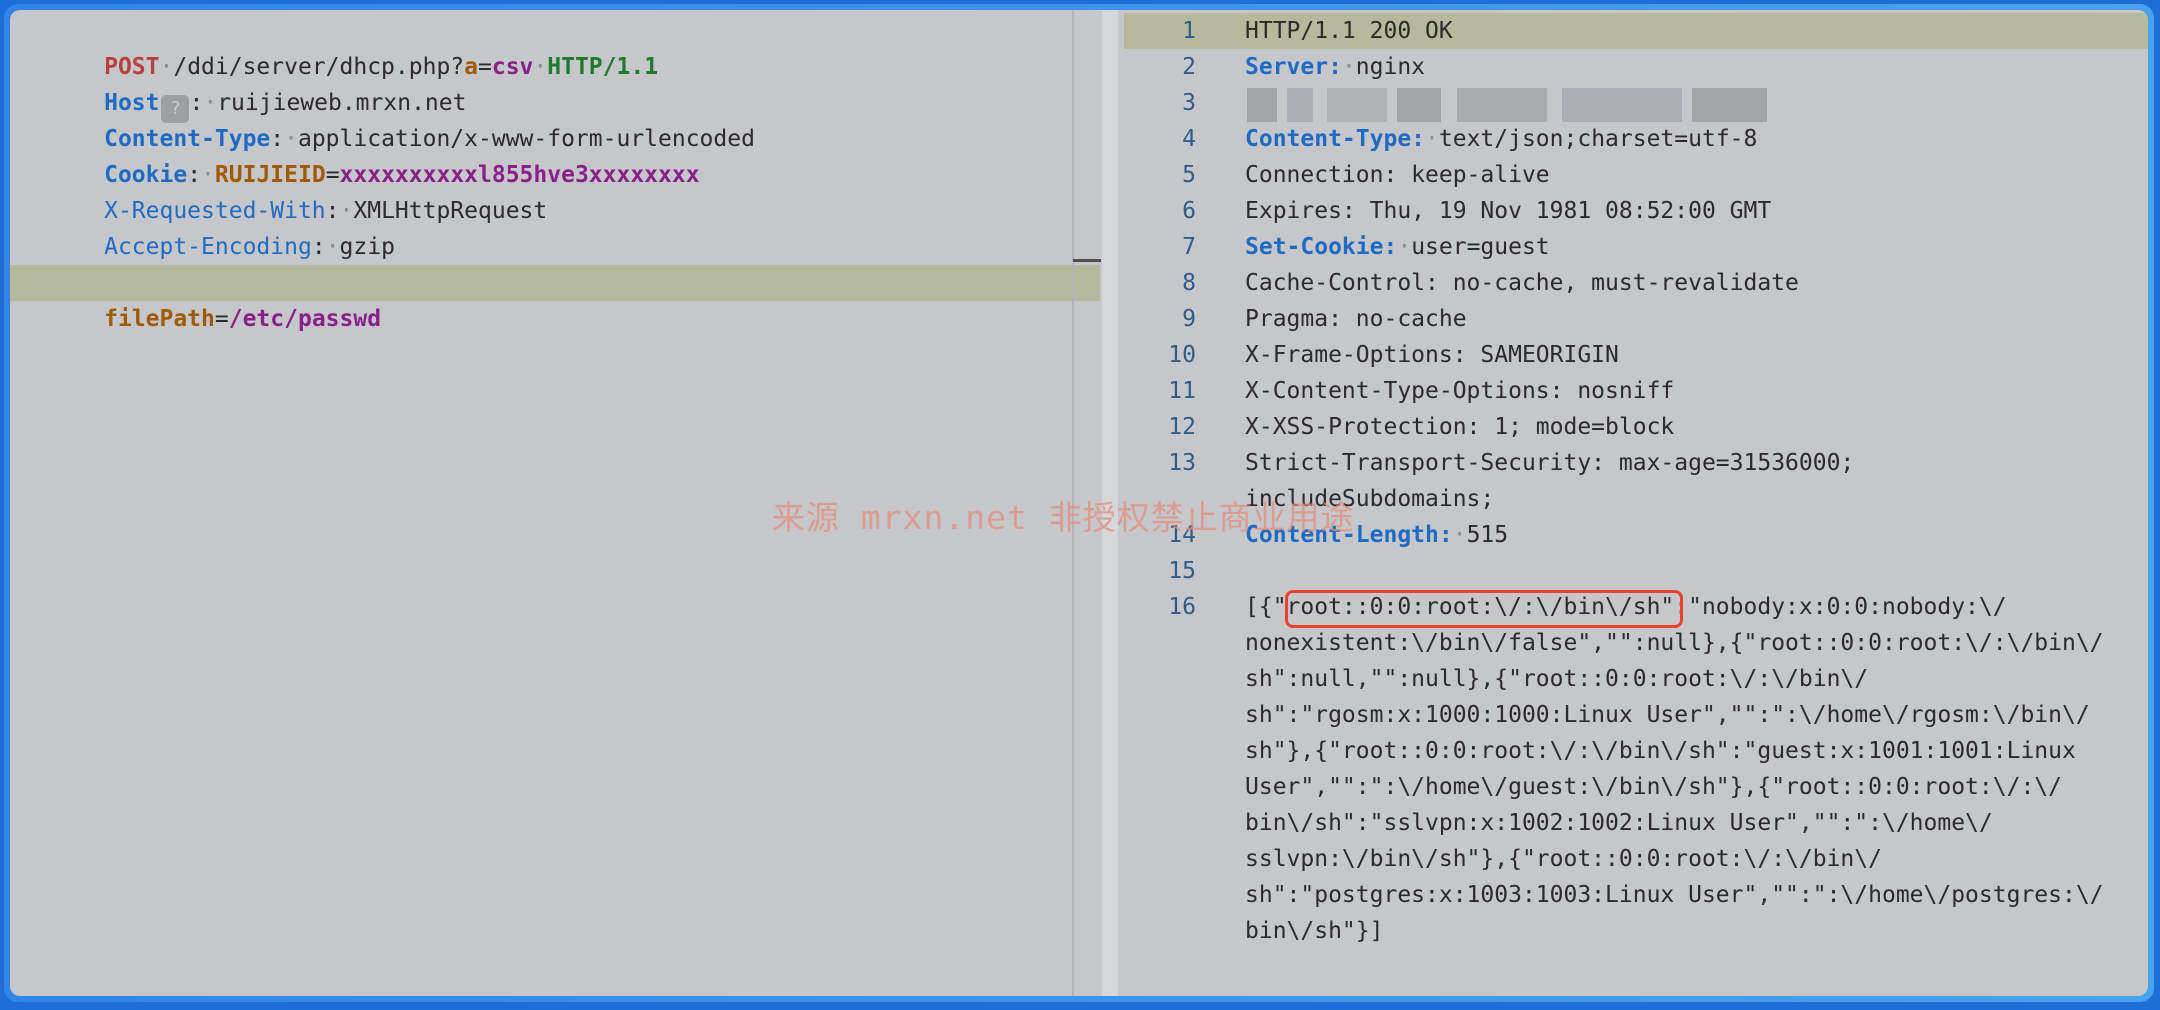  What do you see at coordinates (1356, 319) in the screenshot?
I see `header-pragma: Pragma: no-cache` at bounding box center [1356, 319].